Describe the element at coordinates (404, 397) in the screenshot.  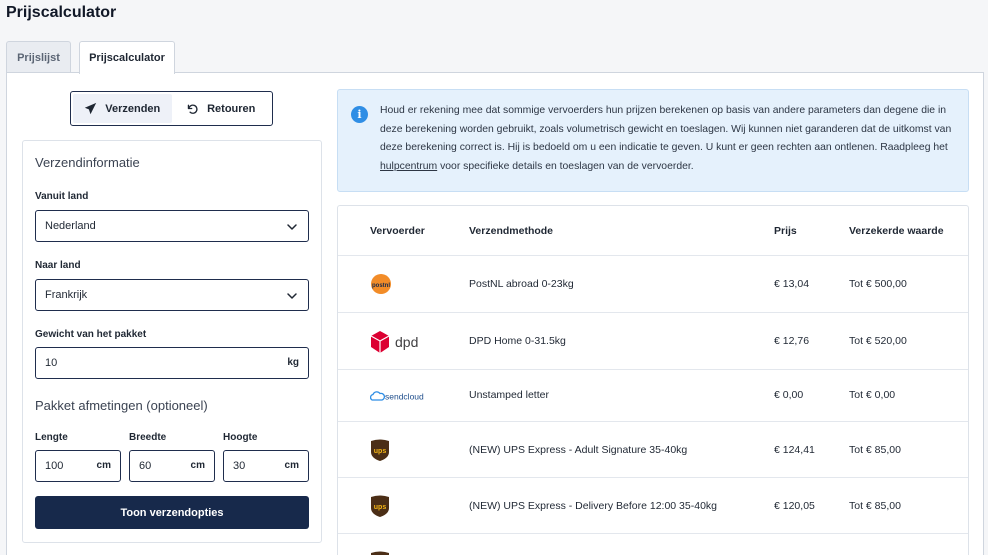
I see `sendcloud-logo-text: sendcloud` at that location.